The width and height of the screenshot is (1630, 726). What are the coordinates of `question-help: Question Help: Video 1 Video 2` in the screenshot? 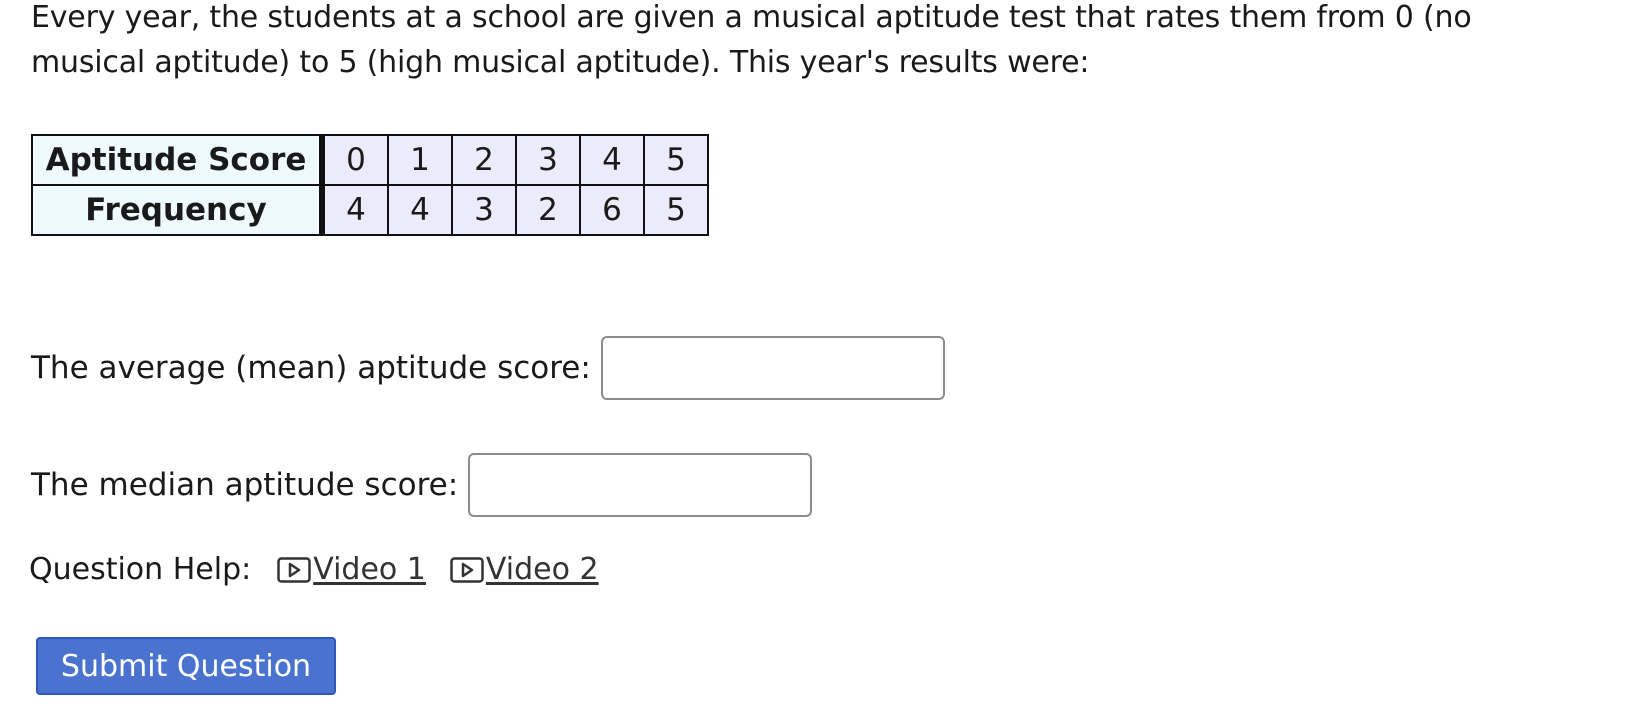 It's located at (326, 569).